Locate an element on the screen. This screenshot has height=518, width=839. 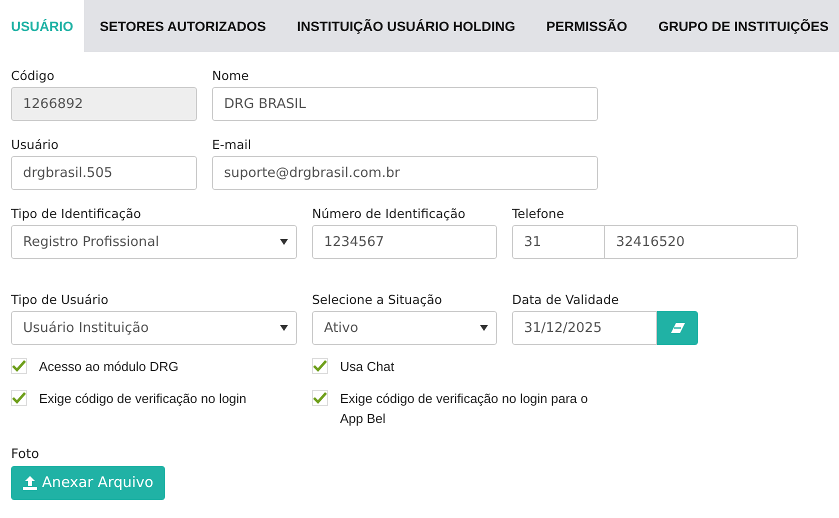
select-field: Usuário Instituição is located at coordinates (154, 328).